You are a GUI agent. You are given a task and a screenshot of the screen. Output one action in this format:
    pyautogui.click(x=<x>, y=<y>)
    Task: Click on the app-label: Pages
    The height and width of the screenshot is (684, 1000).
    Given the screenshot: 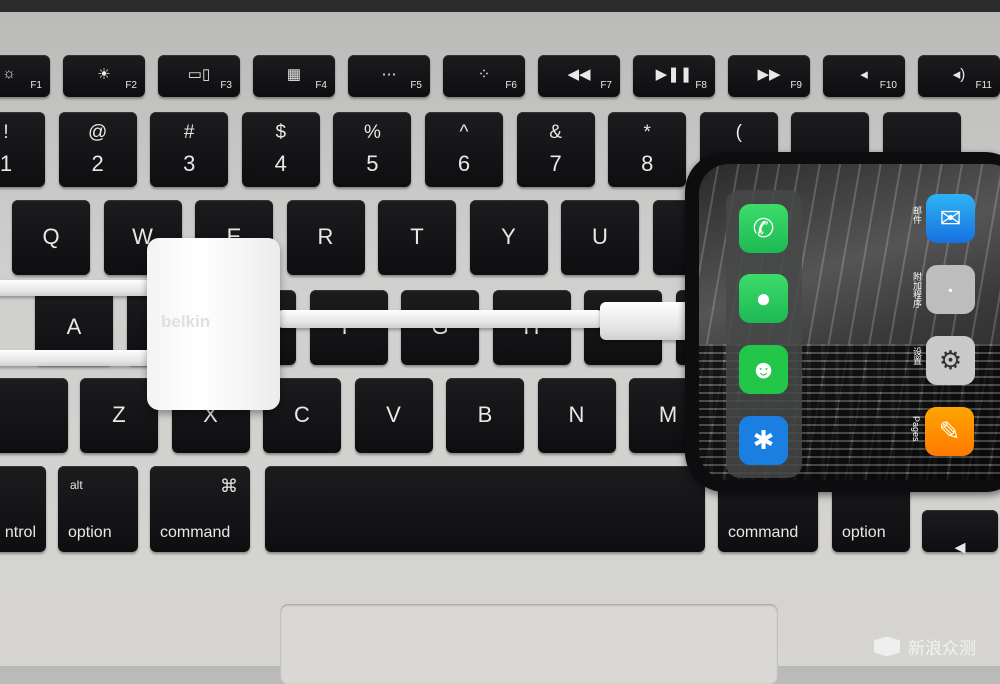 What is the action you would take?
    pyautogui.click(x=916, y=429)
    